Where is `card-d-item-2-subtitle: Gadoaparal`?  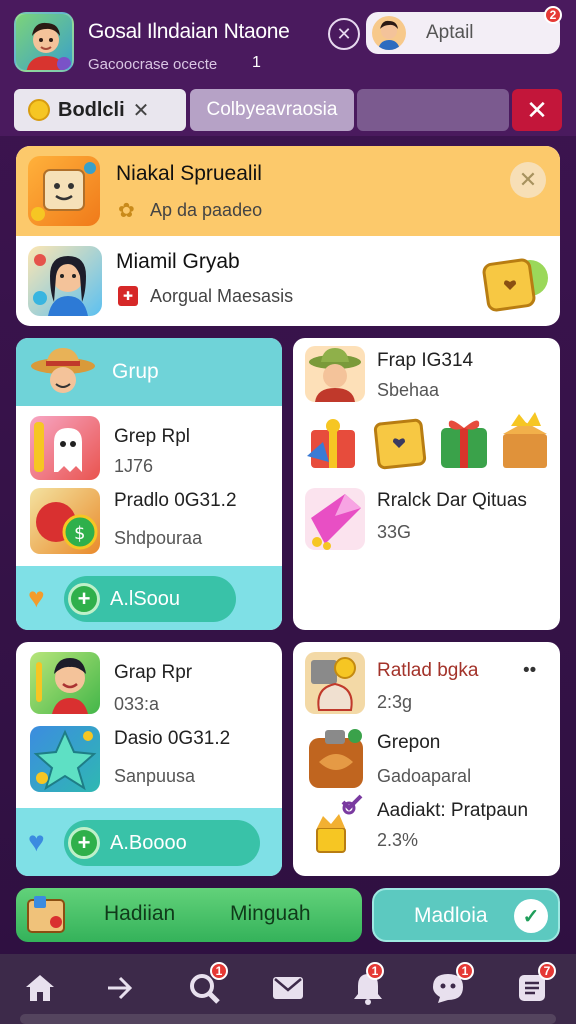
card-d-item-2-subtitle: Gadoaparal is located at coordinates (424, 776).